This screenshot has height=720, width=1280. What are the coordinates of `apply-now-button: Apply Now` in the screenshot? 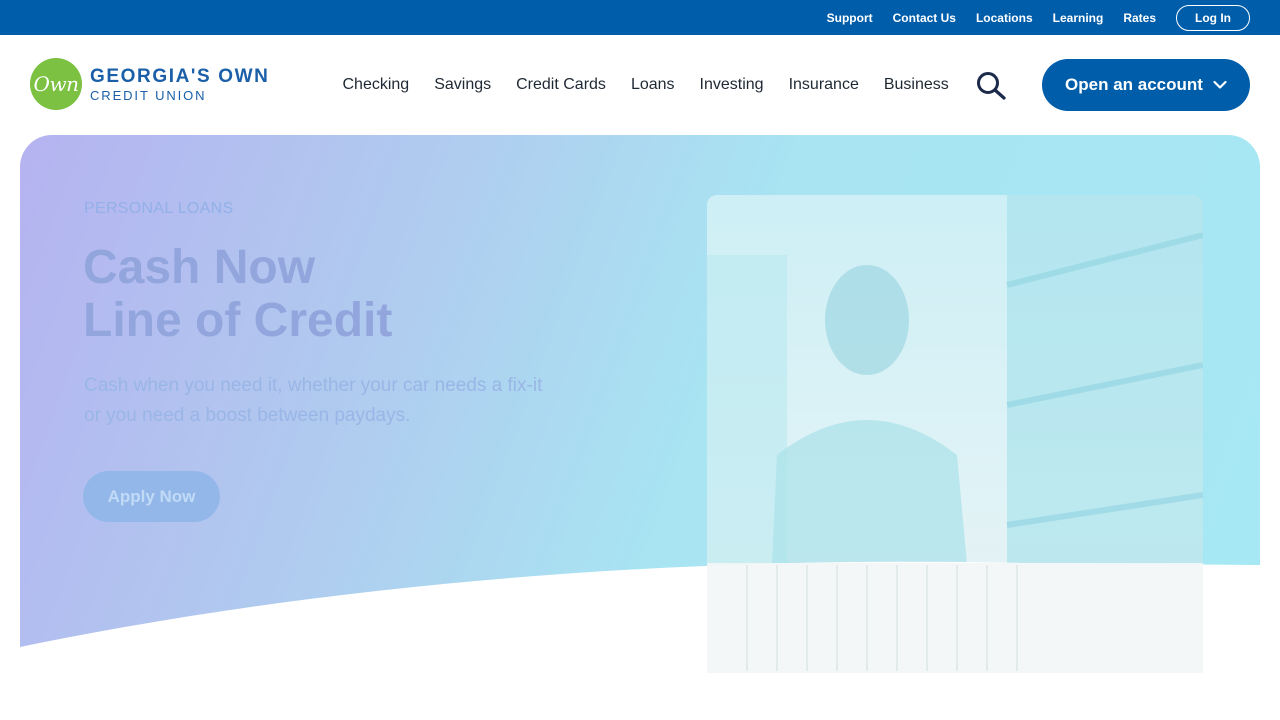 It's located at (151, 496).